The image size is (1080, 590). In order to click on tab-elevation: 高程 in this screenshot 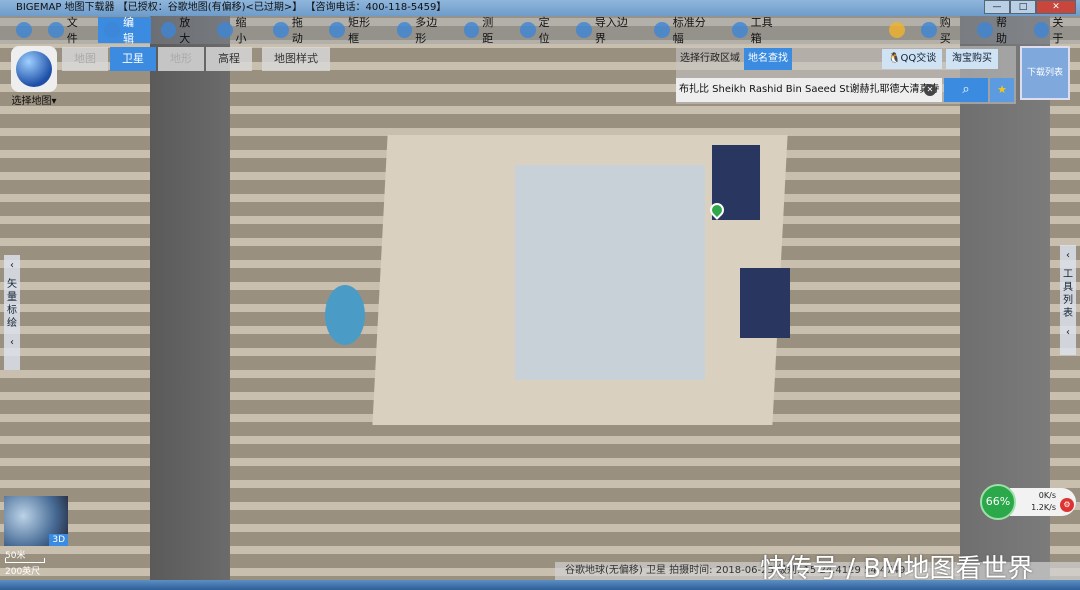, I will do `click(229, 59)`.